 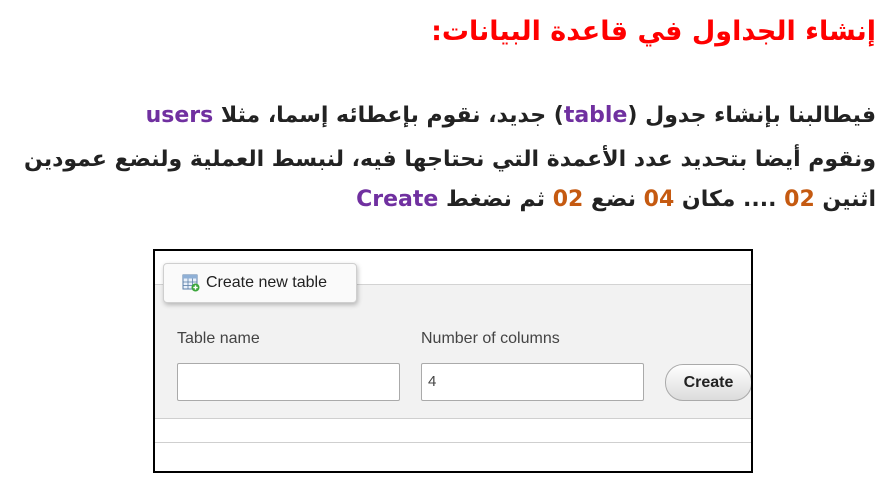 I want to click on term-table: table, so click(x=595, y=115).